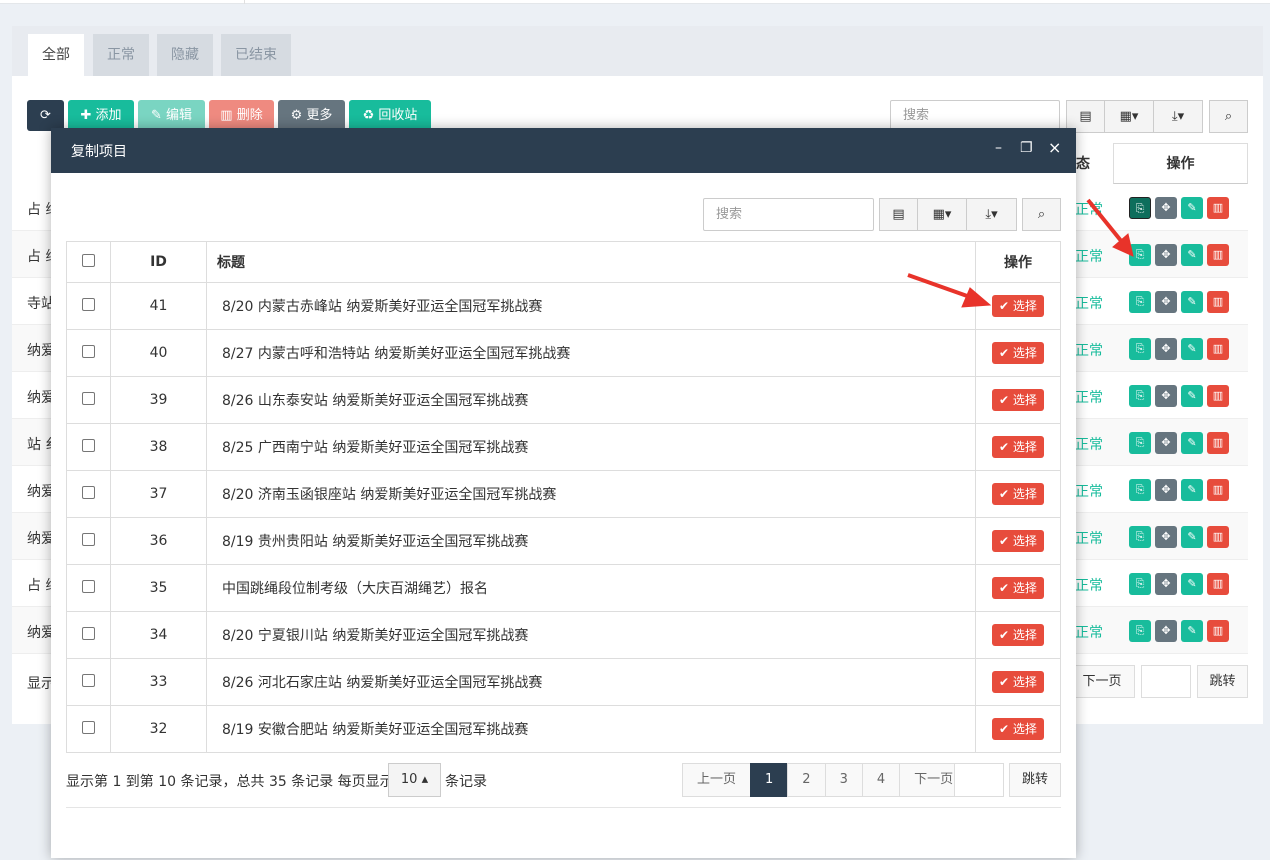  I want to click on row-title: 8/26 山东泰安站 纳爱斯美好亚运全国冠军挑战赛, so click(591, 400).